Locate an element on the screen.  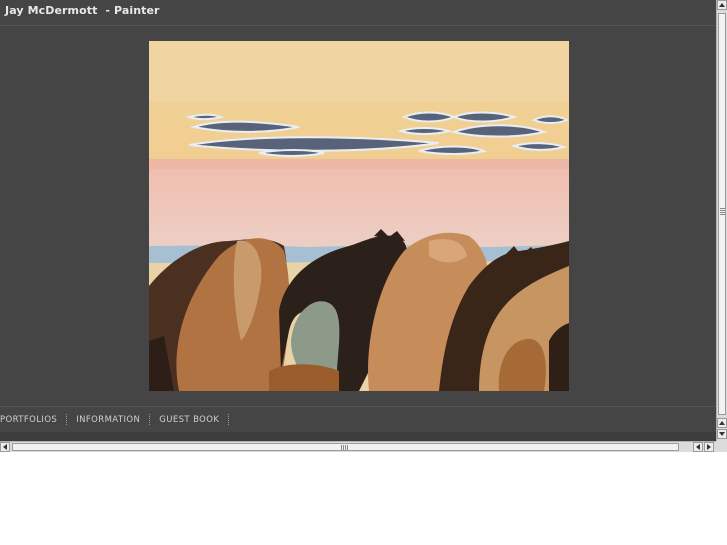
horizontal-scroll-thumb is located at coordinates (345, 447).